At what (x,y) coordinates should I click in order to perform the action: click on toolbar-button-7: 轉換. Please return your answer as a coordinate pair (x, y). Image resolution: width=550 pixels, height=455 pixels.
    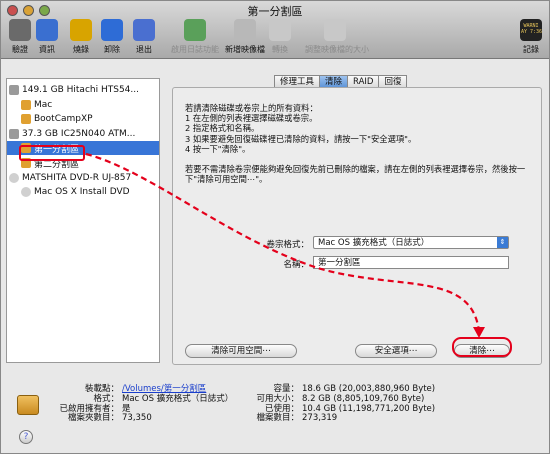
    Looking at the image, I should click on (280, 37).